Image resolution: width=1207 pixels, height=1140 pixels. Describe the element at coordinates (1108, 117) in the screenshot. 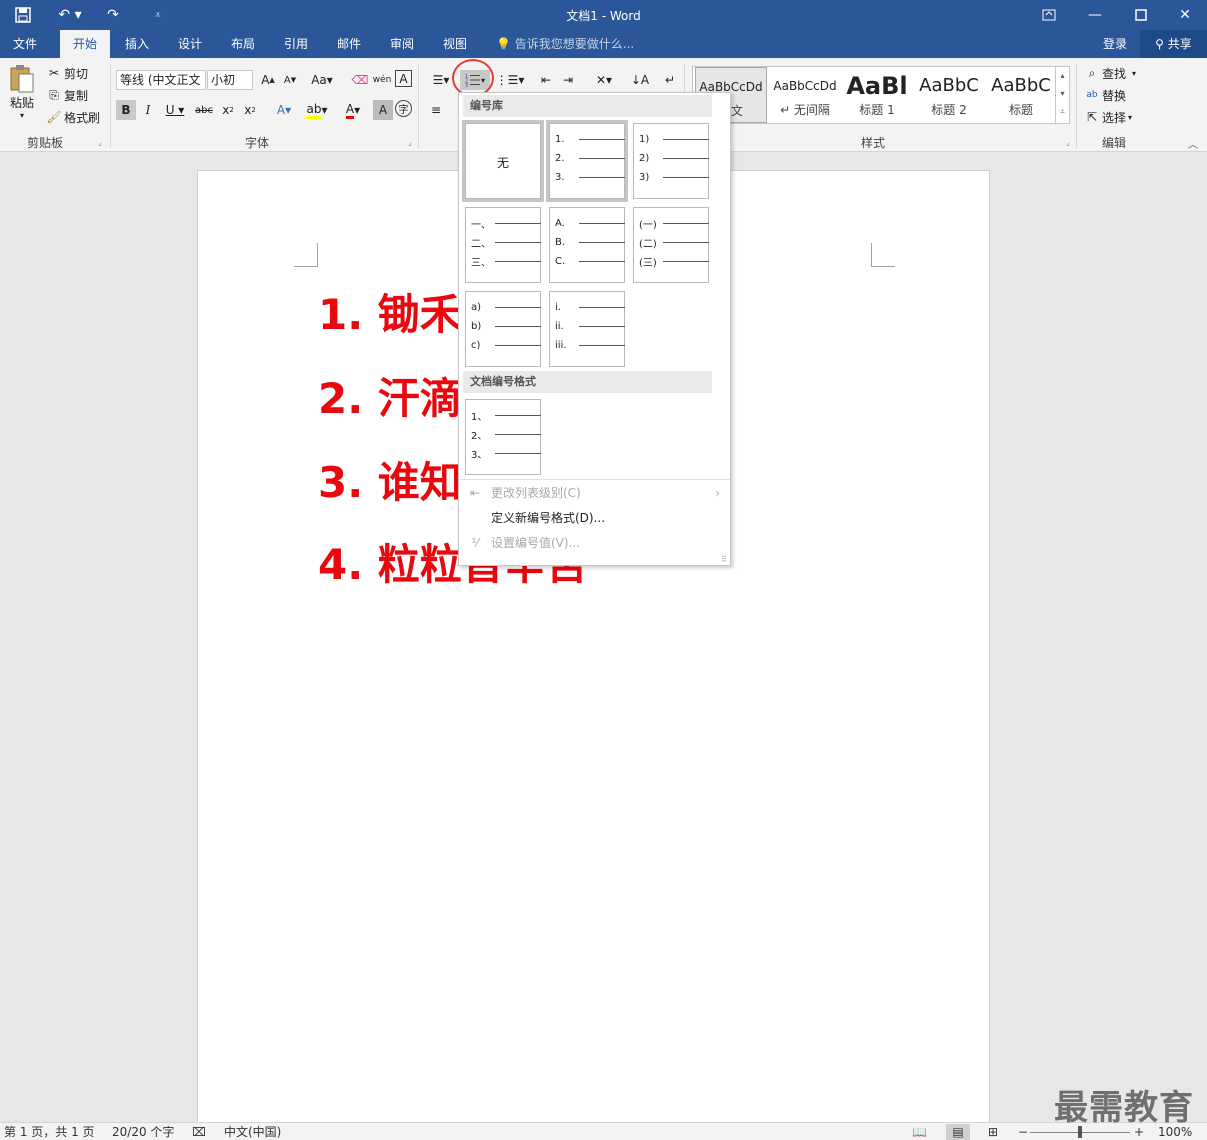

I see `select-button: ⇱ 选择 ▾` at that location.